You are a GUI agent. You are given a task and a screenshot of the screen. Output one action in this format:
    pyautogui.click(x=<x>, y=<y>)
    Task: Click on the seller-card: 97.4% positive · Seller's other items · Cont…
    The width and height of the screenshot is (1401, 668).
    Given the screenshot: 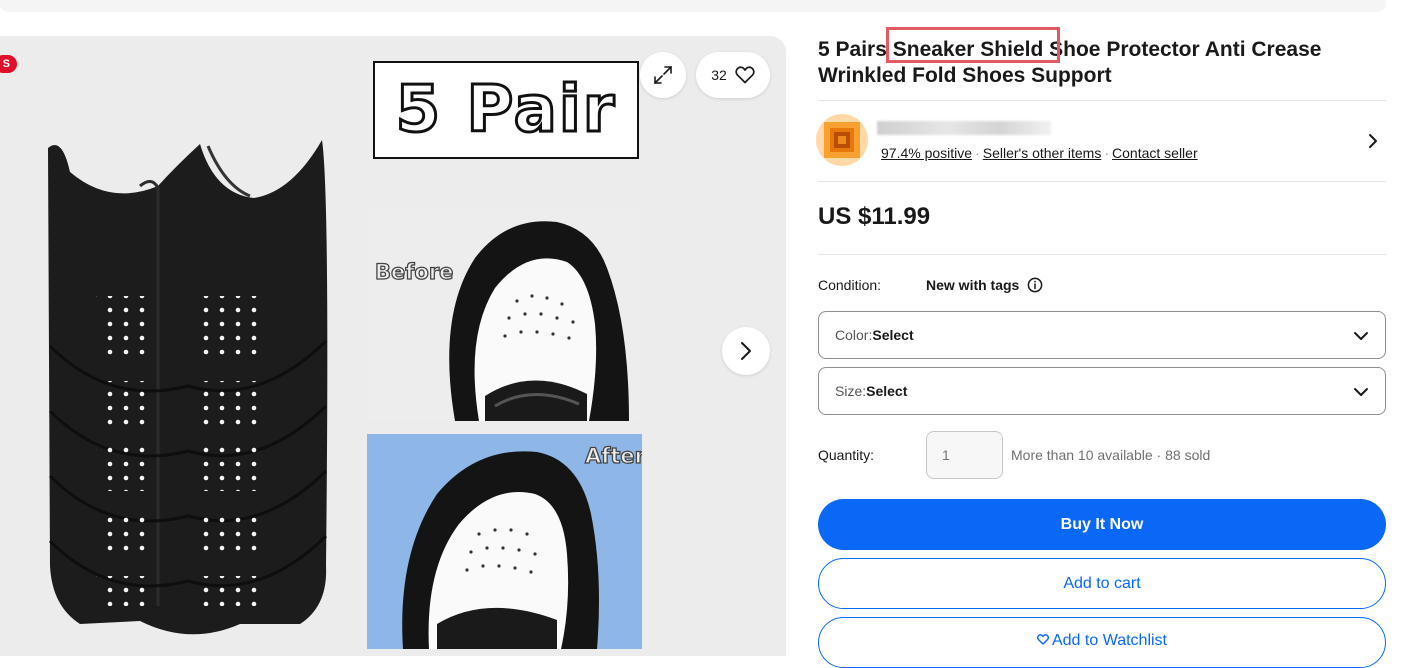 What is the action you would take?
    pyautogui.click(x=1099, y=142)
    